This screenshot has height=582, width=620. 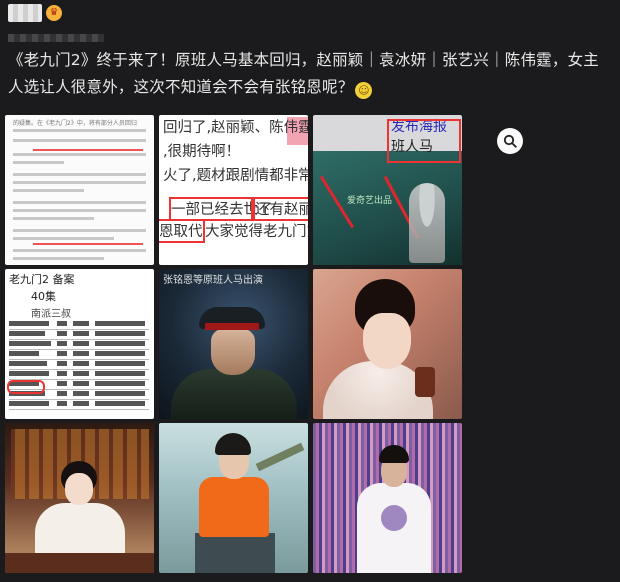 What do you see at coordinates (75, 123) in the screenshot?
I see `article-title-text: 的疑集。在《老九门2》中，将有部分人员回归` at bounding box center [75, 123].